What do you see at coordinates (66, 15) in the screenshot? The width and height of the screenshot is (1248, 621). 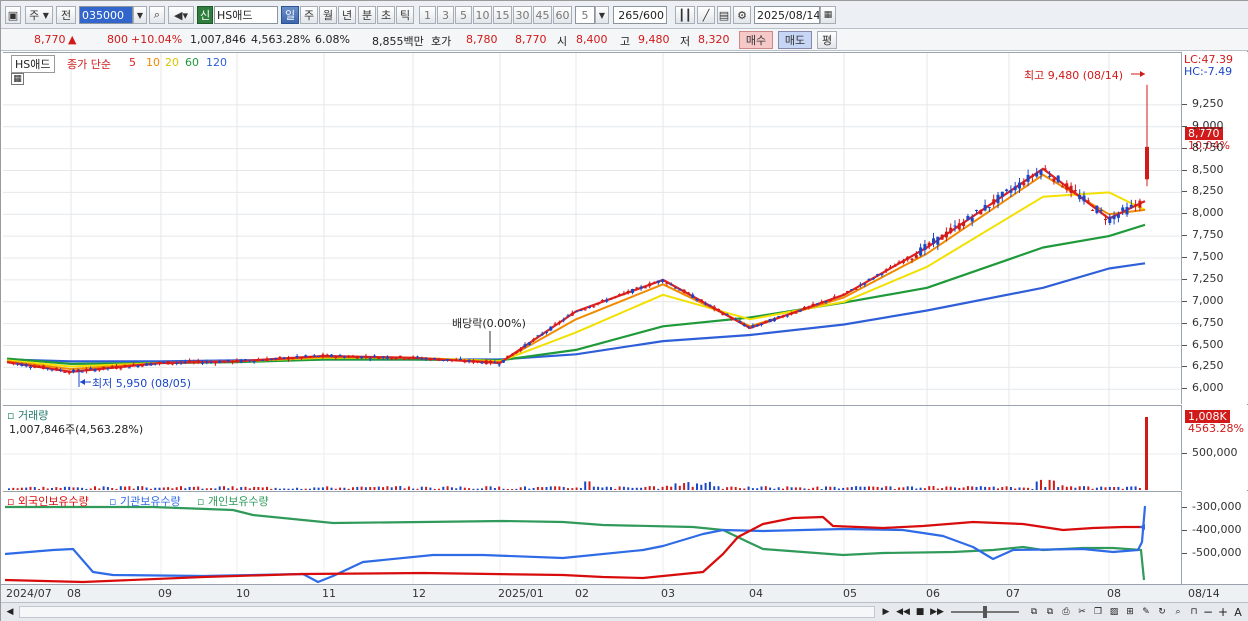 I see `prev-button: 전` at bounding box center [66, 15].